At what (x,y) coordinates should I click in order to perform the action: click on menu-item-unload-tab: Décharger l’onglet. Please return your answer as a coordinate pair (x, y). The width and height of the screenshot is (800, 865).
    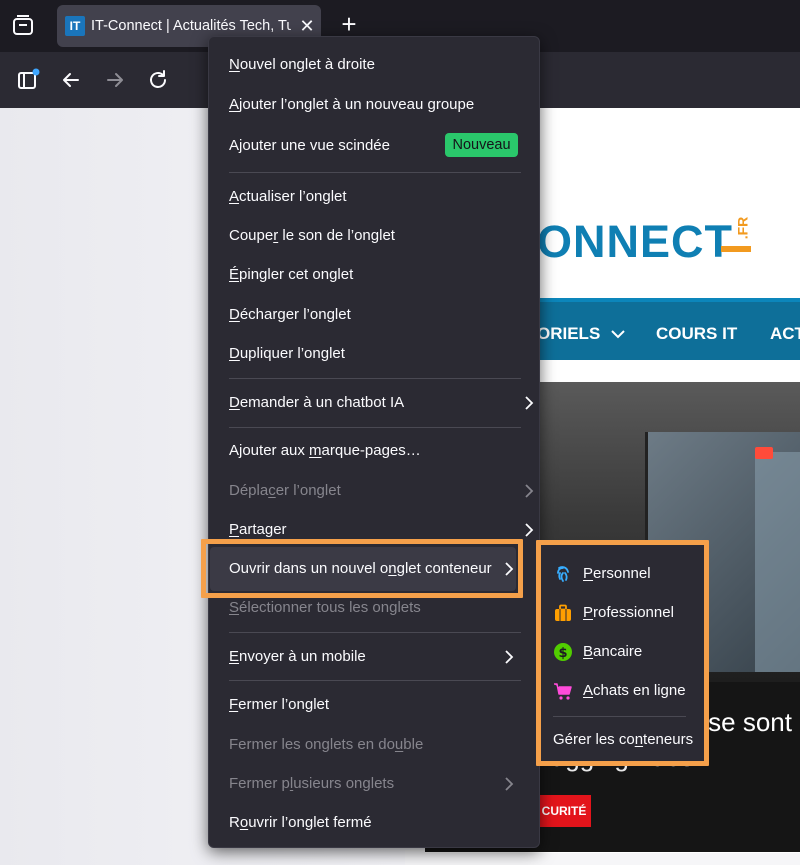
    Looking at the image, I should click on (379, 315).